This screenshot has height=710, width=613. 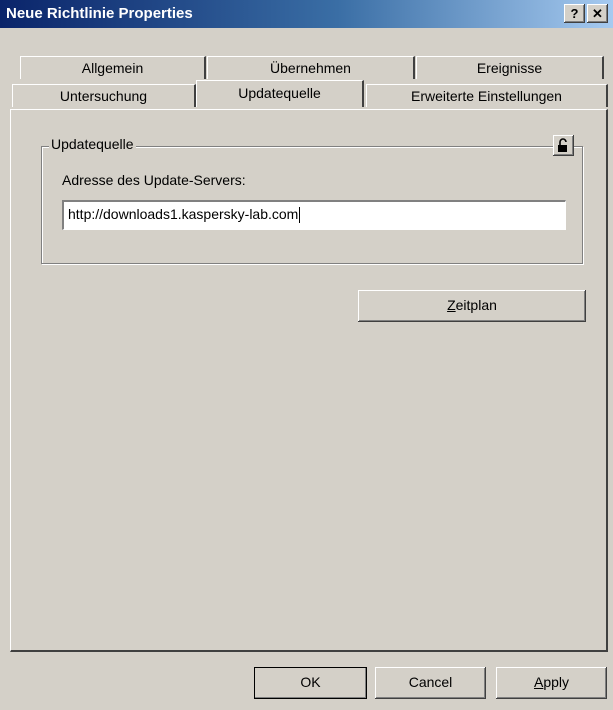 I want to click on tab-allgemein: Allgemein, so click(x=113, y=67).